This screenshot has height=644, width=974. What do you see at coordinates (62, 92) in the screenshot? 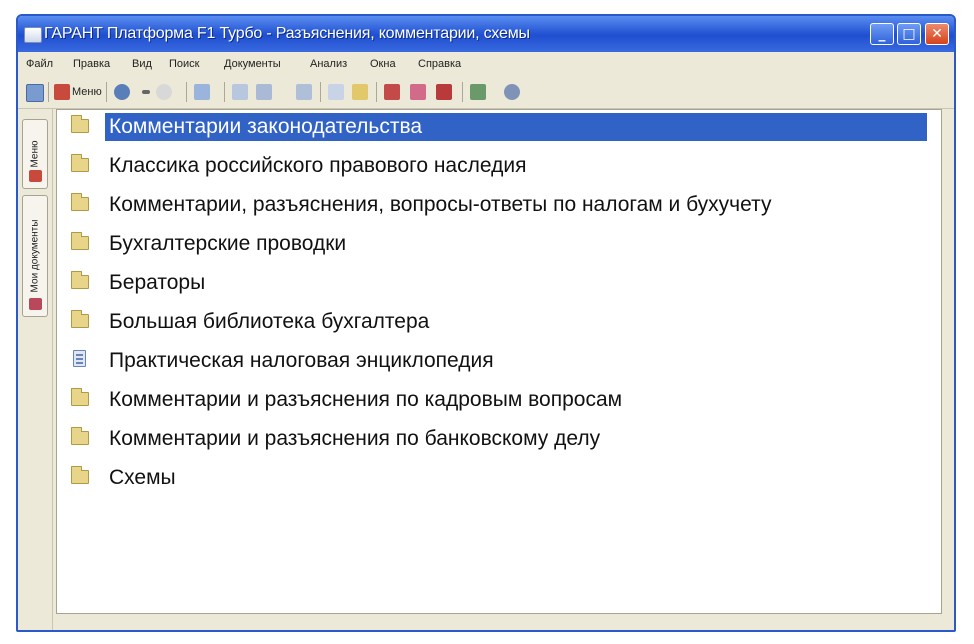
I see `menu-icon` at bounding box center [62, 92].